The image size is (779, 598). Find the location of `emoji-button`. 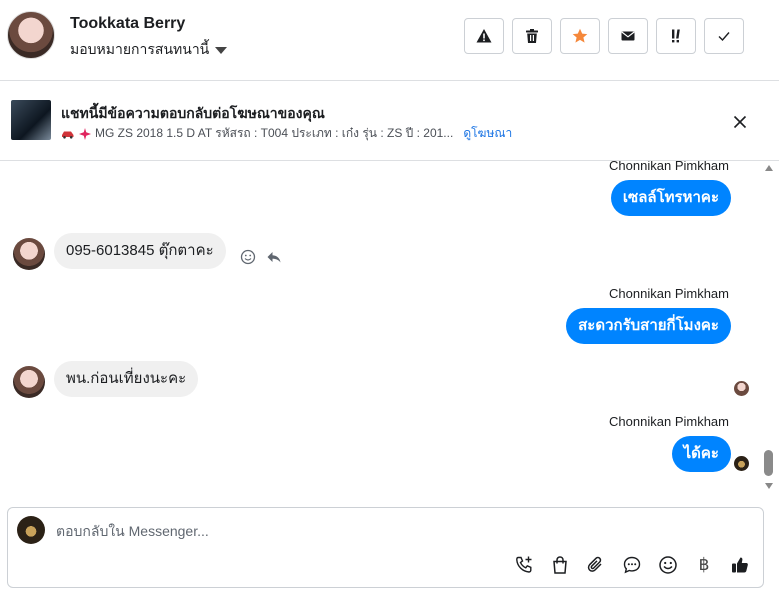

emoji-button is located at coordinates (668, 565).